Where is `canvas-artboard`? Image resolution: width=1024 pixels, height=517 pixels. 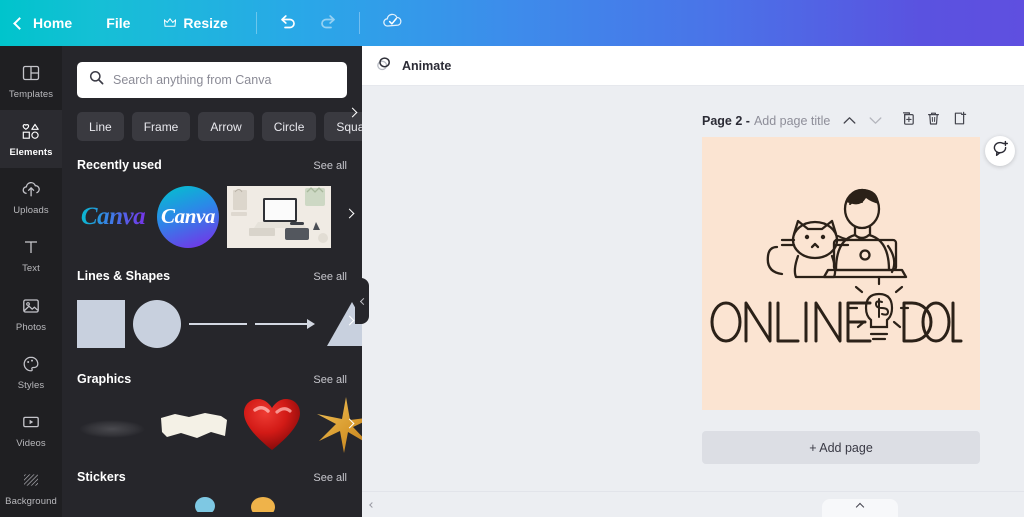
canvas-artboard is located at coordinates (841, 273).